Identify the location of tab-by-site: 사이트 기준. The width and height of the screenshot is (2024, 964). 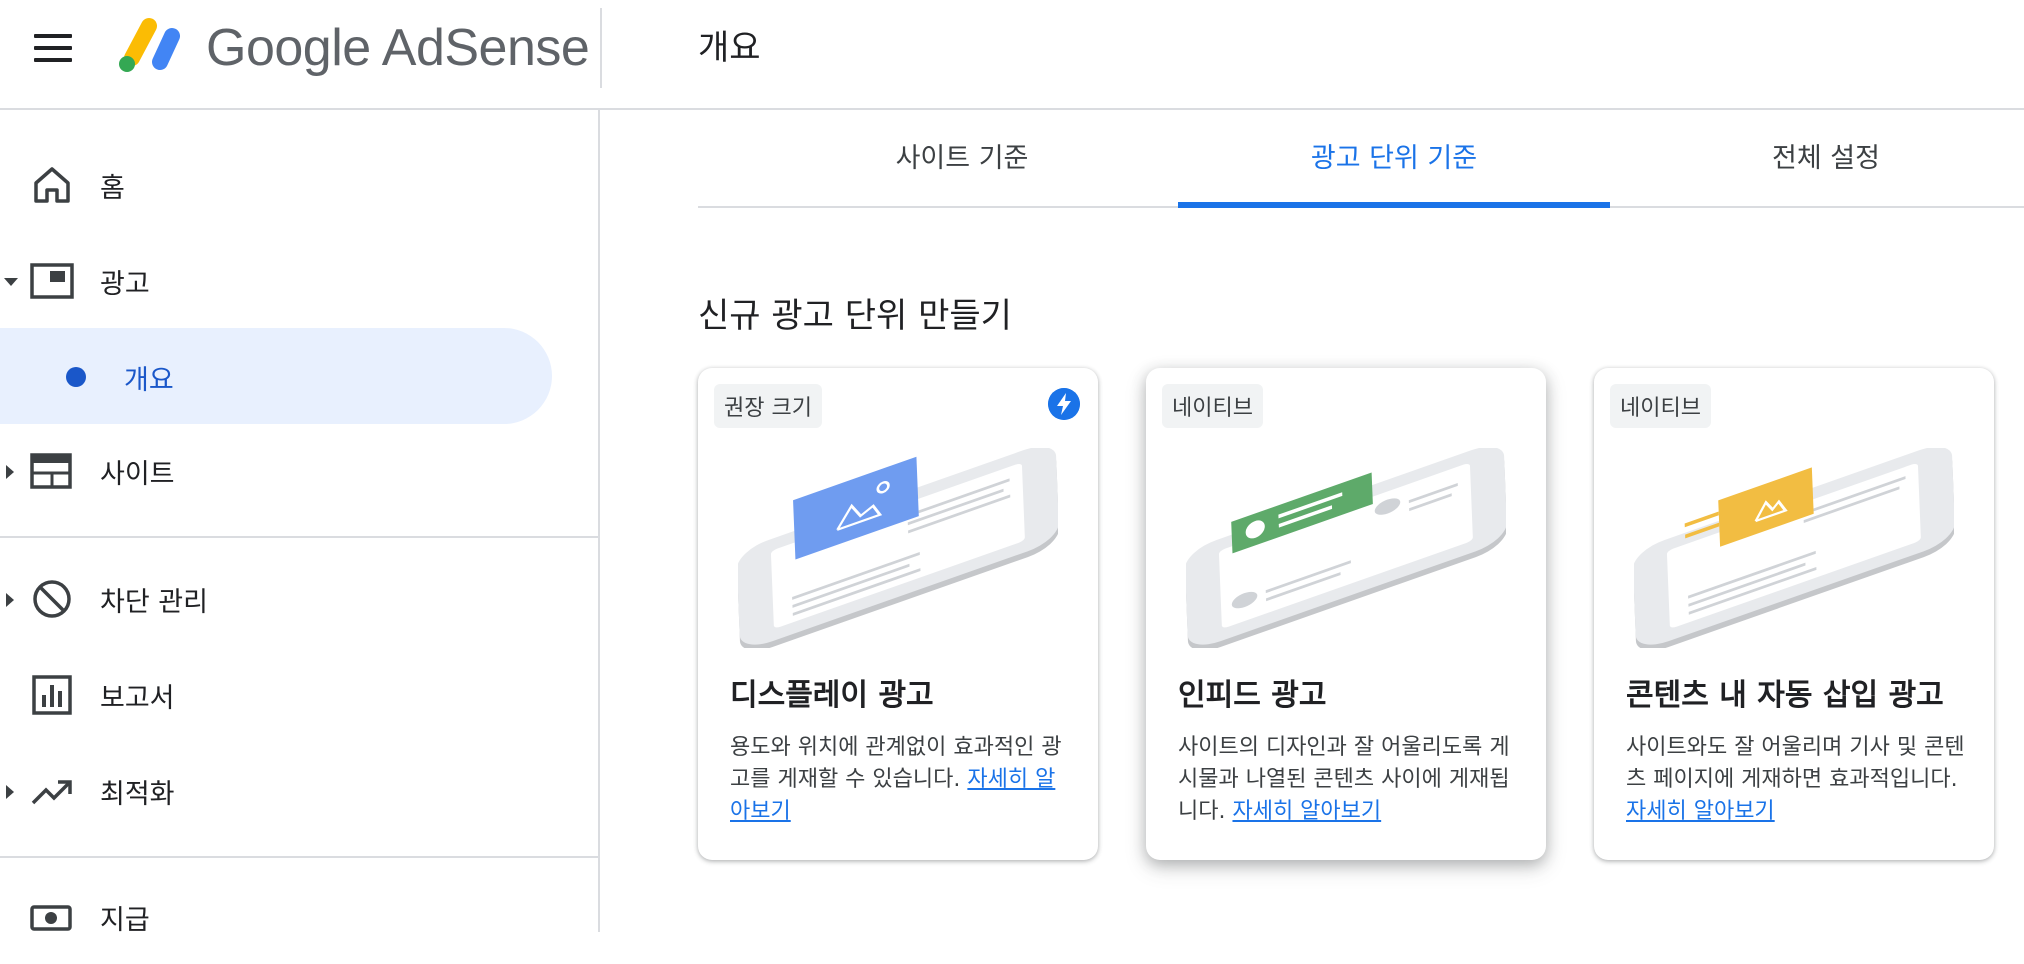
(962, 158).